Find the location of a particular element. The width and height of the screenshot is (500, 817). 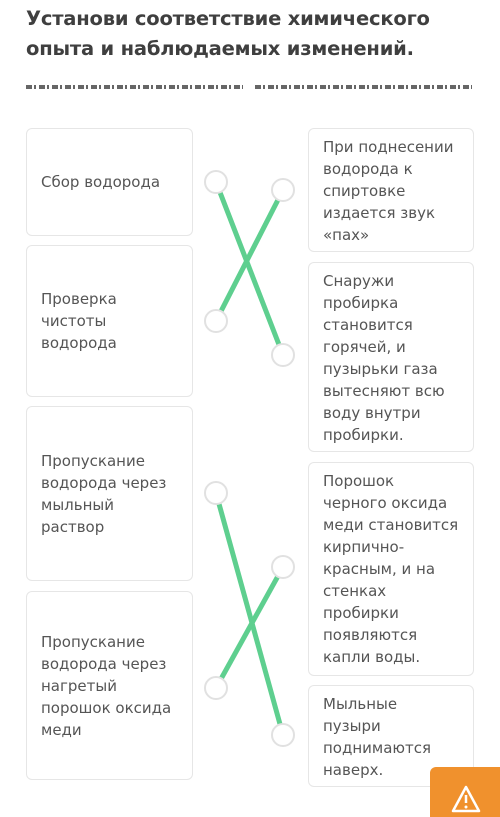

left-item-card: Проверка чистоты водорода is located at coordinates (109, 321).